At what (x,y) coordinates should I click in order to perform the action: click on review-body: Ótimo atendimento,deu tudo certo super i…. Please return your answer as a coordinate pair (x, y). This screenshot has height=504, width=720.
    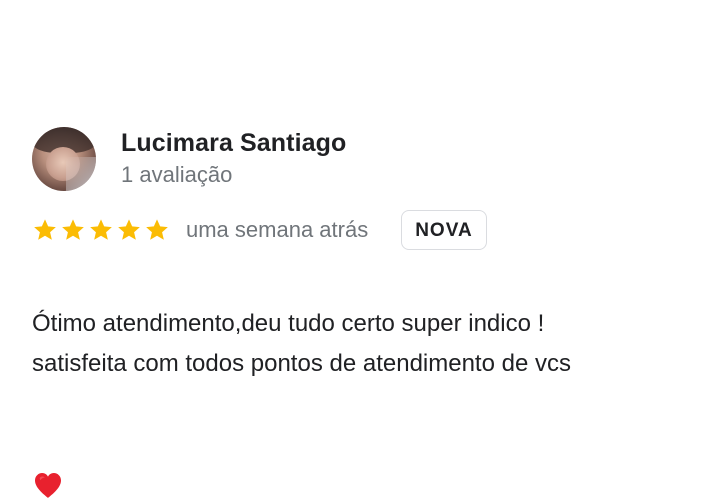
    Looking at the image, I should click on (301, 343).